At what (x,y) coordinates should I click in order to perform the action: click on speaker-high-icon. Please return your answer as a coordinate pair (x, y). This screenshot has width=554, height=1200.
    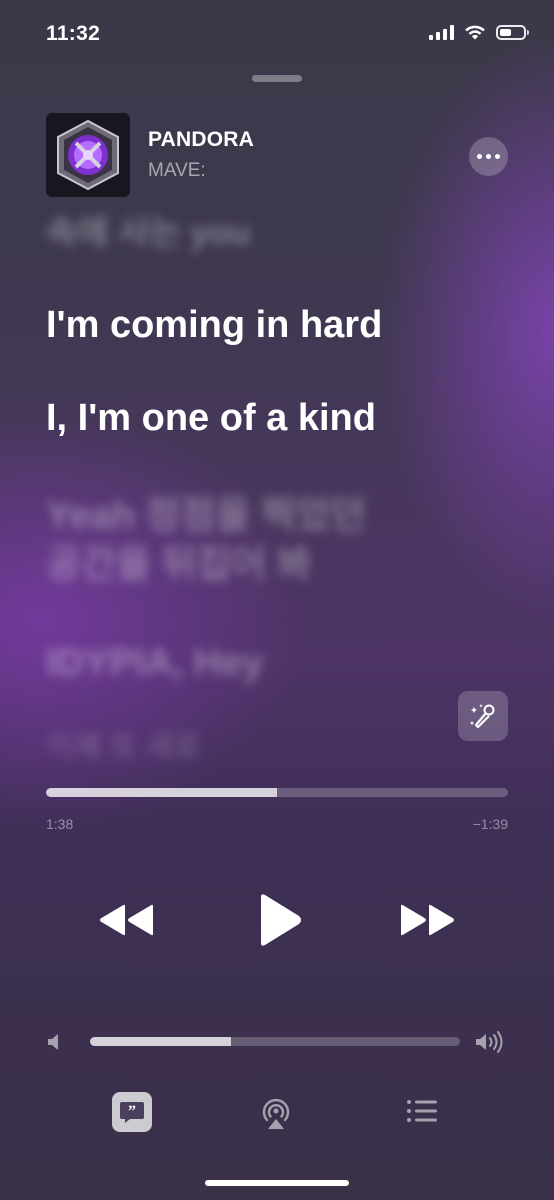
    Looking at the image, I should click on (491, 1042).